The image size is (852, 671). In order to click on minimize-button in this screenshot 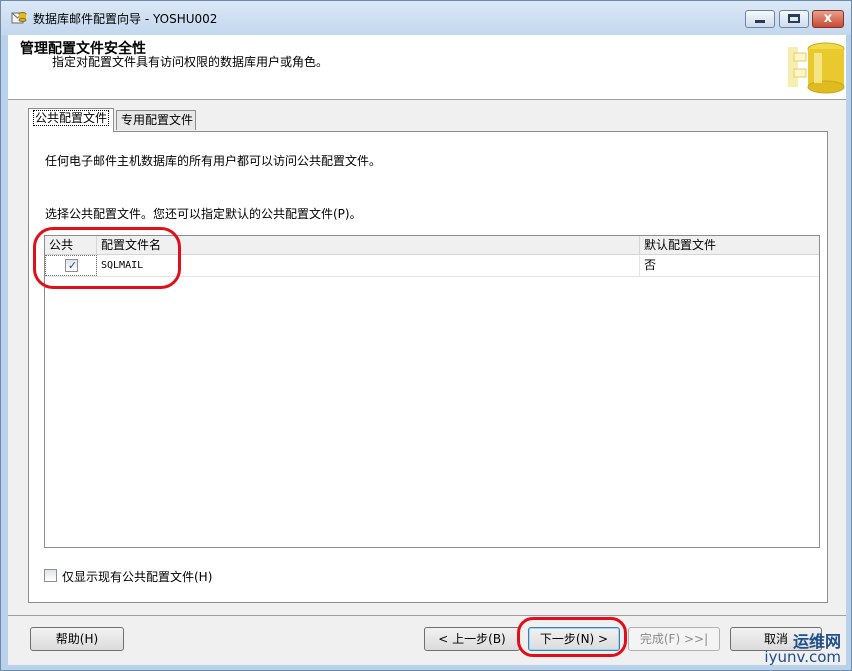, I will do `click(760, 19)`.